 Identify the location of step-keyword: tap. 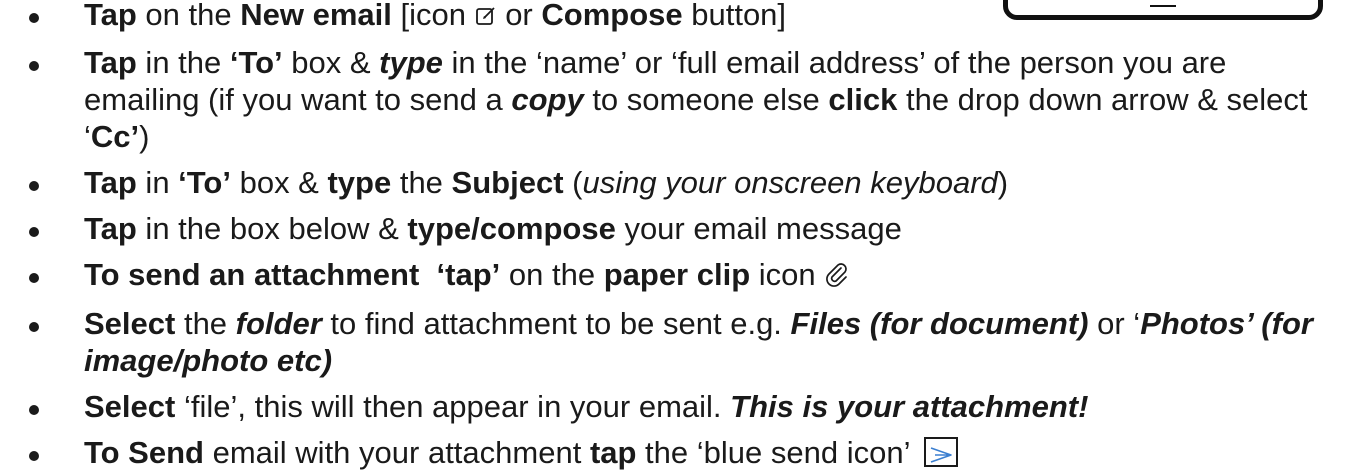
(613, 452).